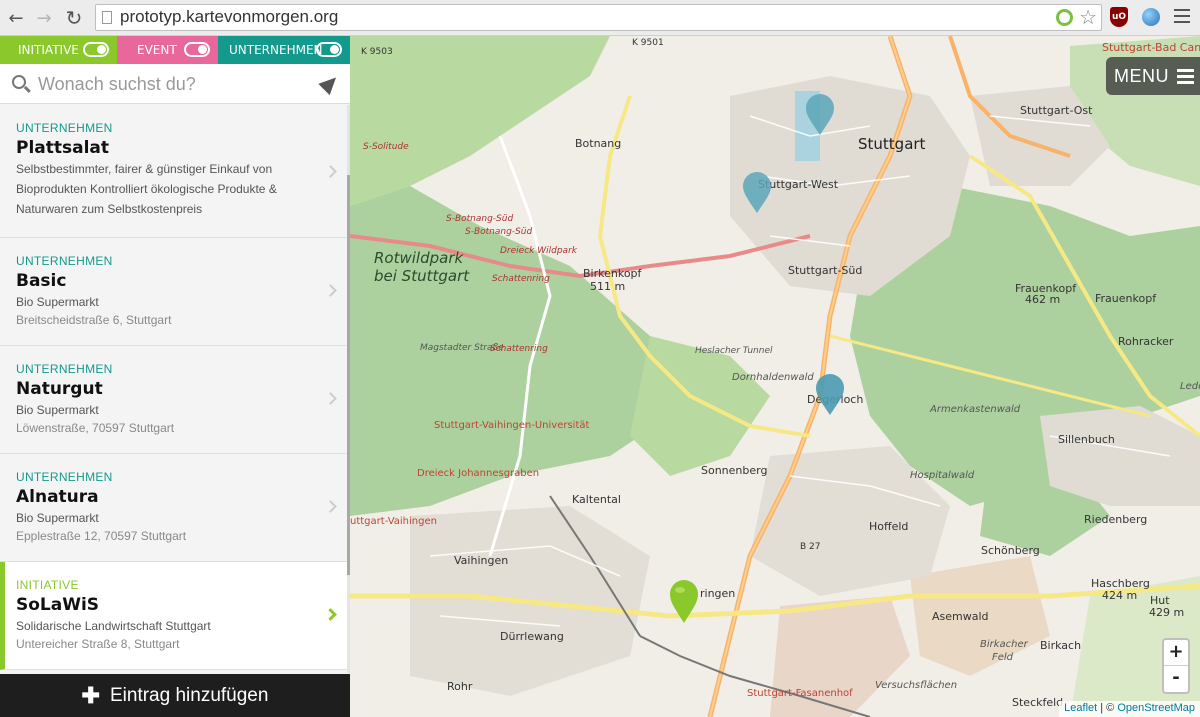 The height and width of the screenshot is (717, 1200). I want to click on entry-address: Breitscheidstraße 6, Stuttgart, so click(94, 320).